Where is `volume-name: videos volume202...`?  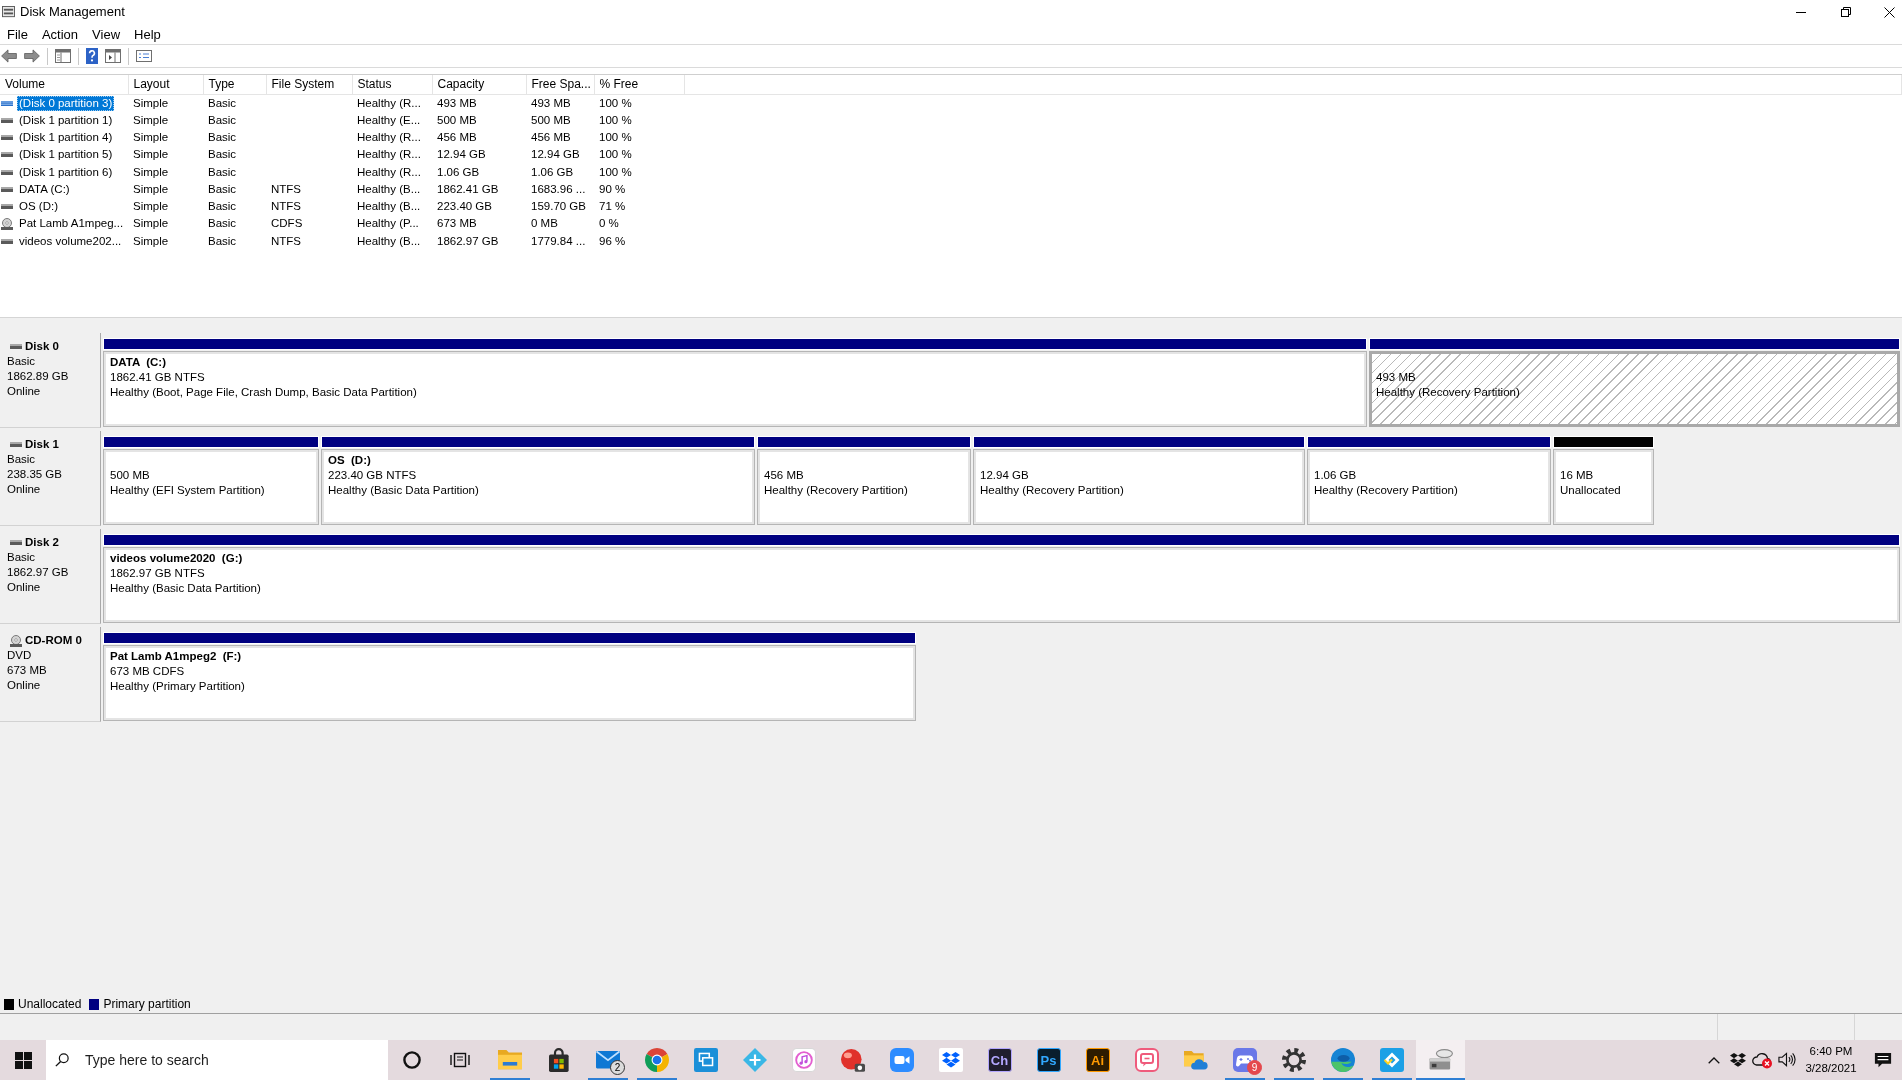 volume-name: videos volume202... is located at coordinates (70, 241).